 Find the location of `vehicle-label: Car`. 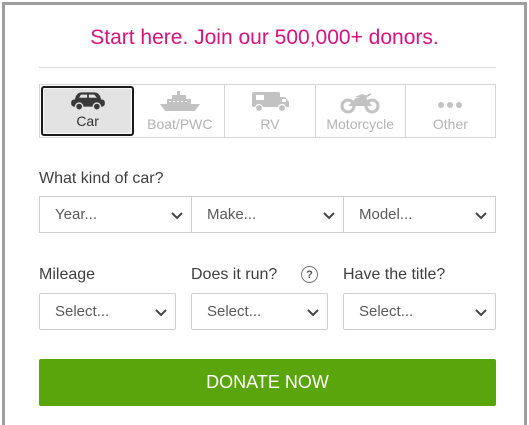

vehicle-label: Car is located at coordinates (87, 121).